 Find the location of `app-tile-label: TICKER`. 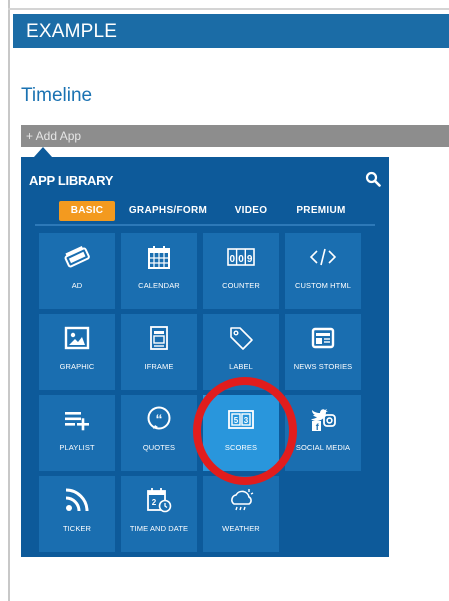

app-tile-label: TICKER is located at coordinates (77, 528).